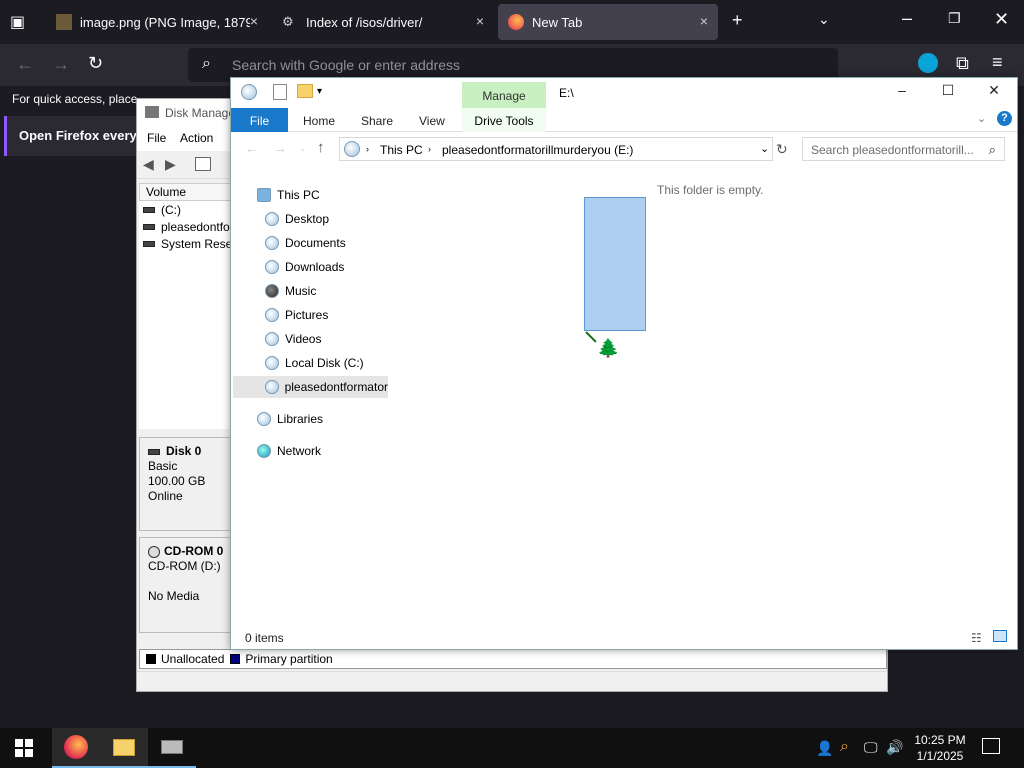 This screenshot has width=1024, height=768. I want to click on nav-item-music: Music, so click(290, 291).